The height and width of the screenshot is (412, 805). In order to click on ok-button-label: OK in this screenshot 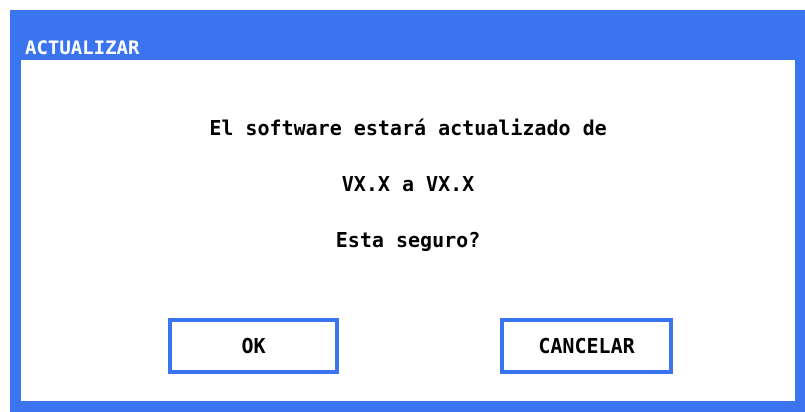, I will do `click(253, 346)`.